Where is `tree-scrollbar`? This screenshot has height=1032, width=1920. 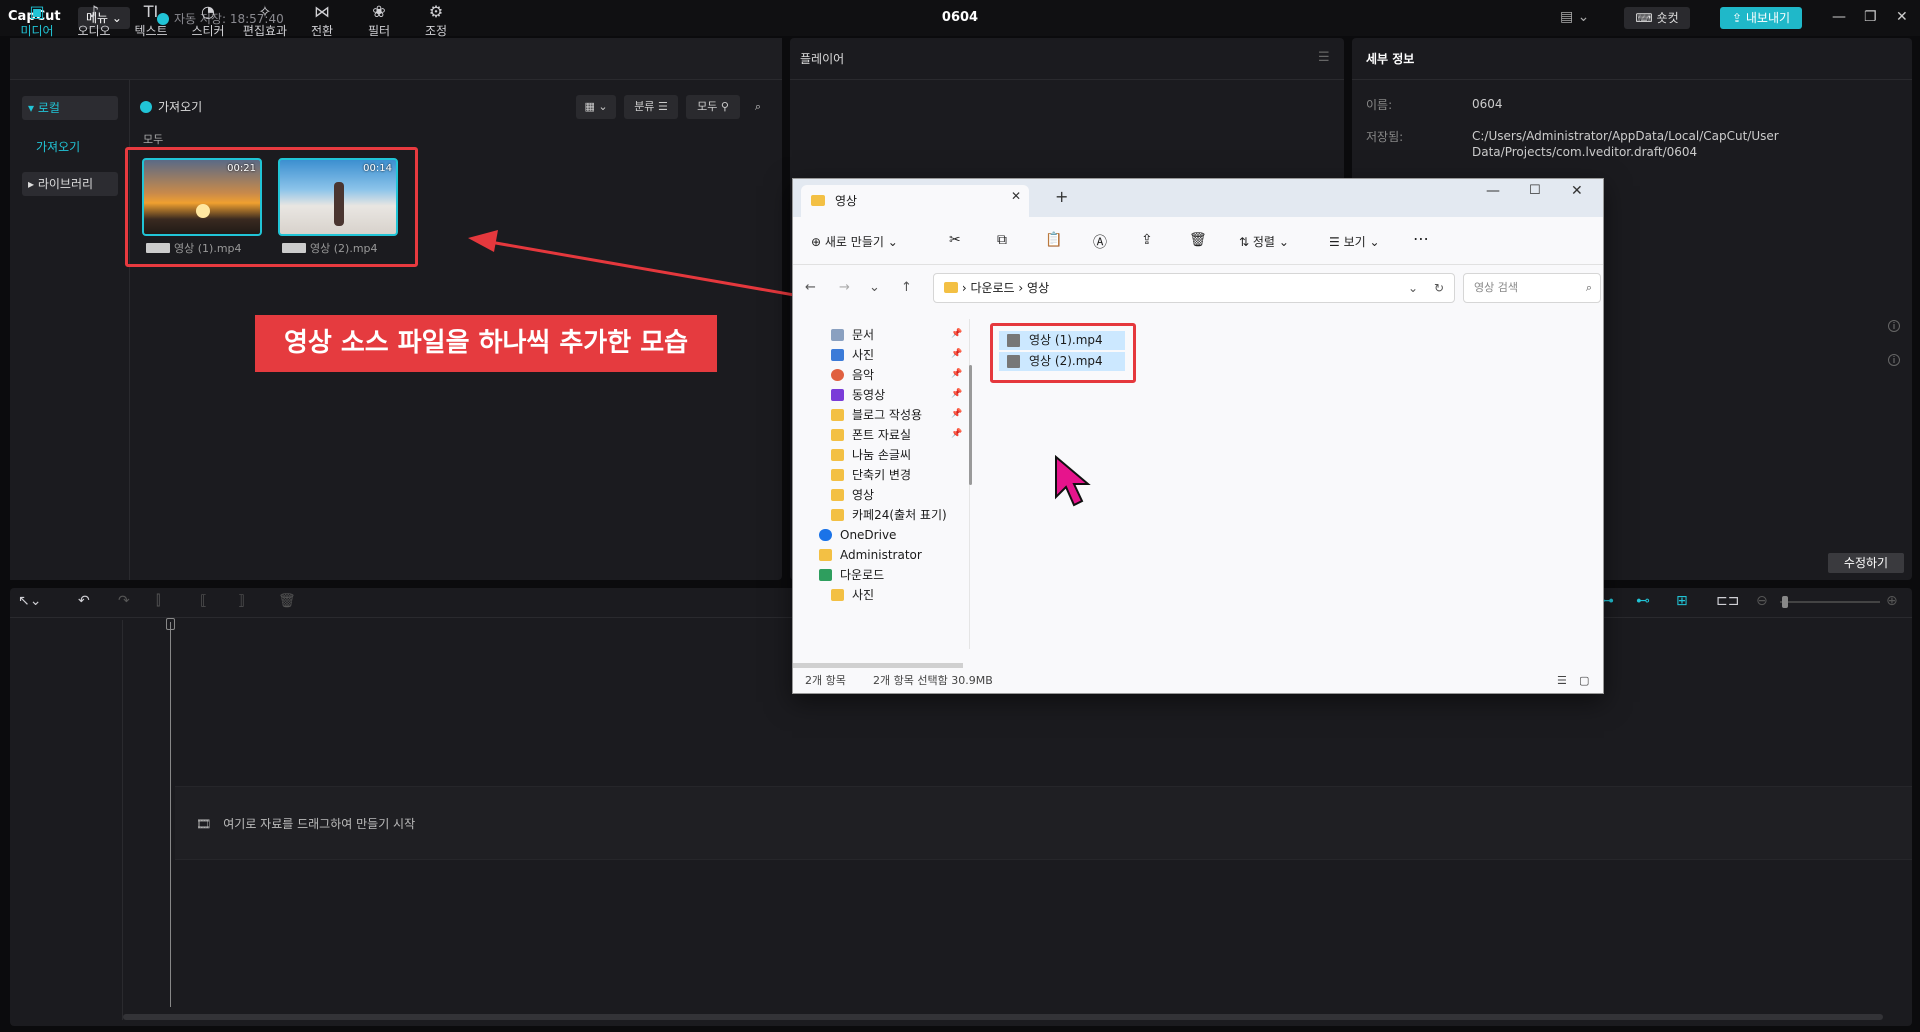 tree-scrollbar is located at coordinates (970, 425).